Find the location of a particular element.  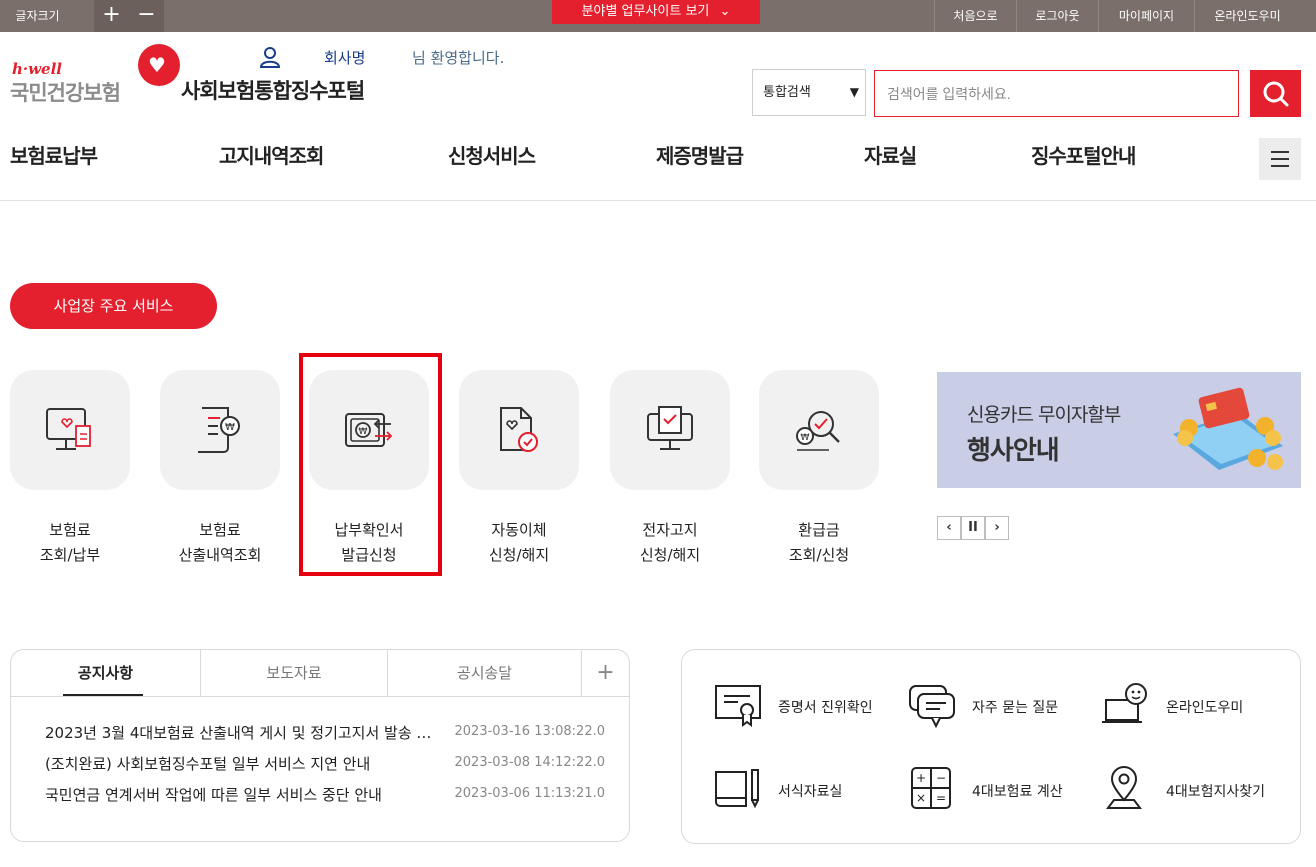

event-banner: 신용카드 무이자할부 행사안내 is located at coordinates (1119, 430).